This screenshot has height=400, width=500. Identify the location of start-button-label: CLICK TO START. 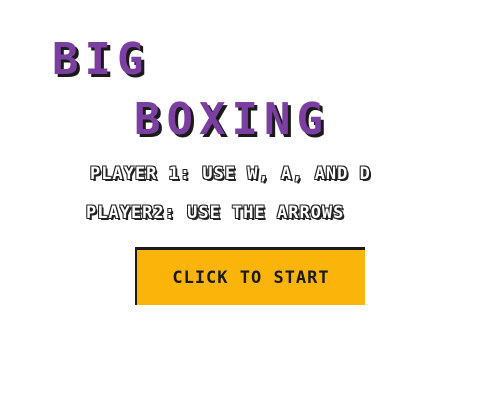
(251, 277).